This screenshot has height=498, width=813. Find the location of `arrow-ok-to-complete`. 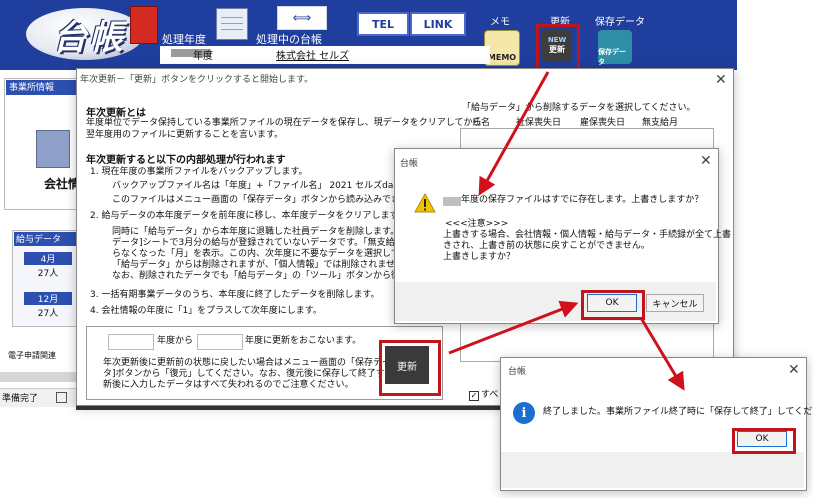

arrow-ok-to-complete is located at coordinates (662, 354).